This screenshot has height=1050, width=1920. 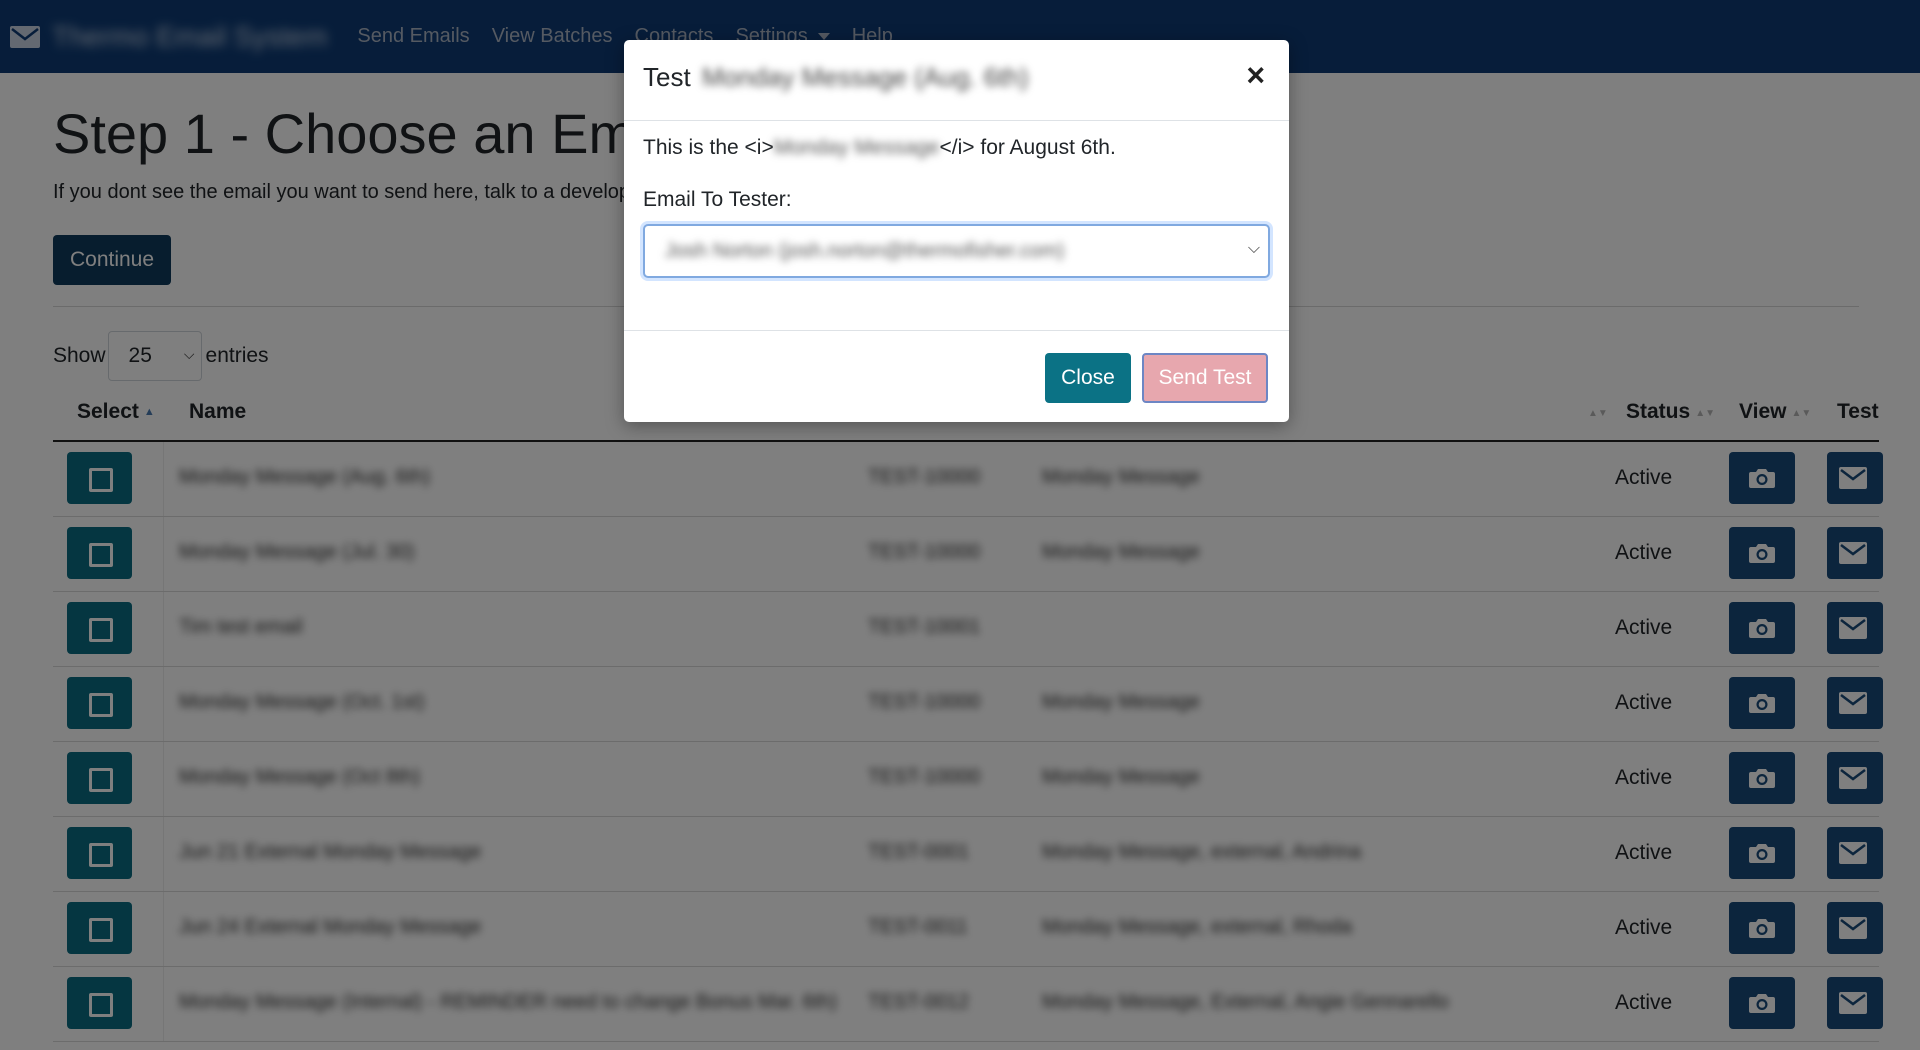 I want to click on modal-title: Test Monday Message (Aug. 6th), so click(x=836, y=77).